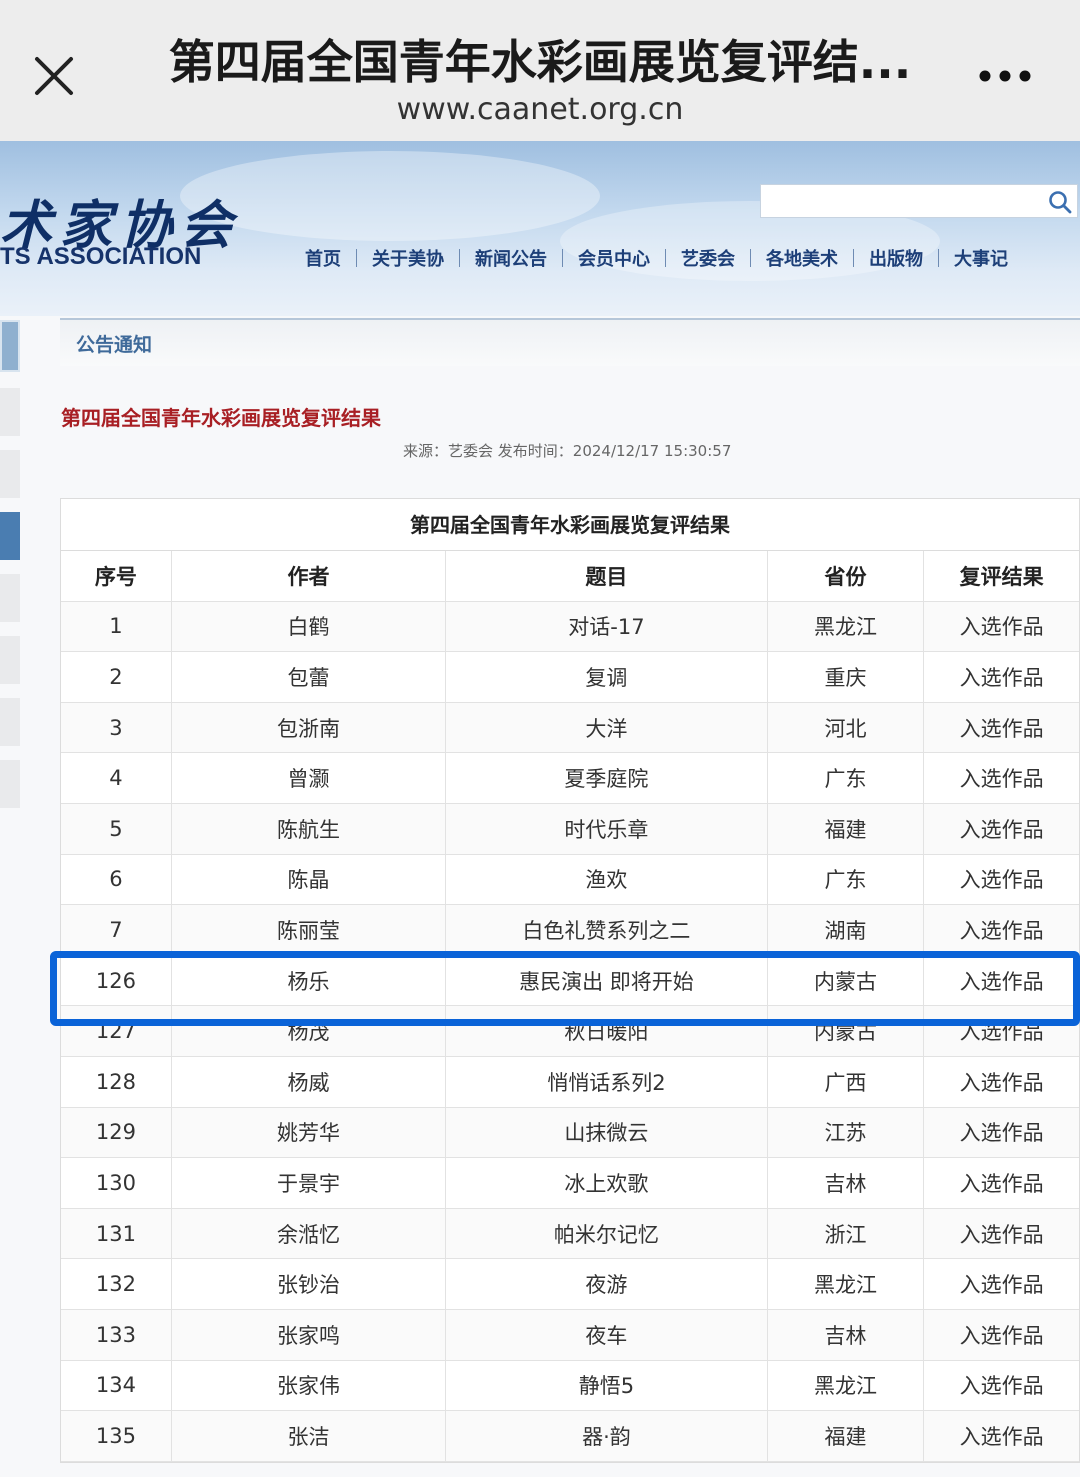  What do you see at coordinates (570, 1284) in the screenshot?
I see `table-row: 132 张钞治 夜游 黑龙江 入选作品` at bounding box center [570, 1284].